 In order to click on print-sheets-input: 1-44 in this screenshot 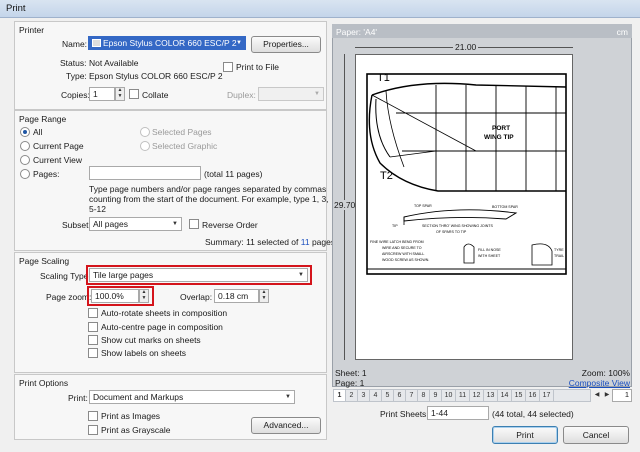, I will do `click(458, 413)`.